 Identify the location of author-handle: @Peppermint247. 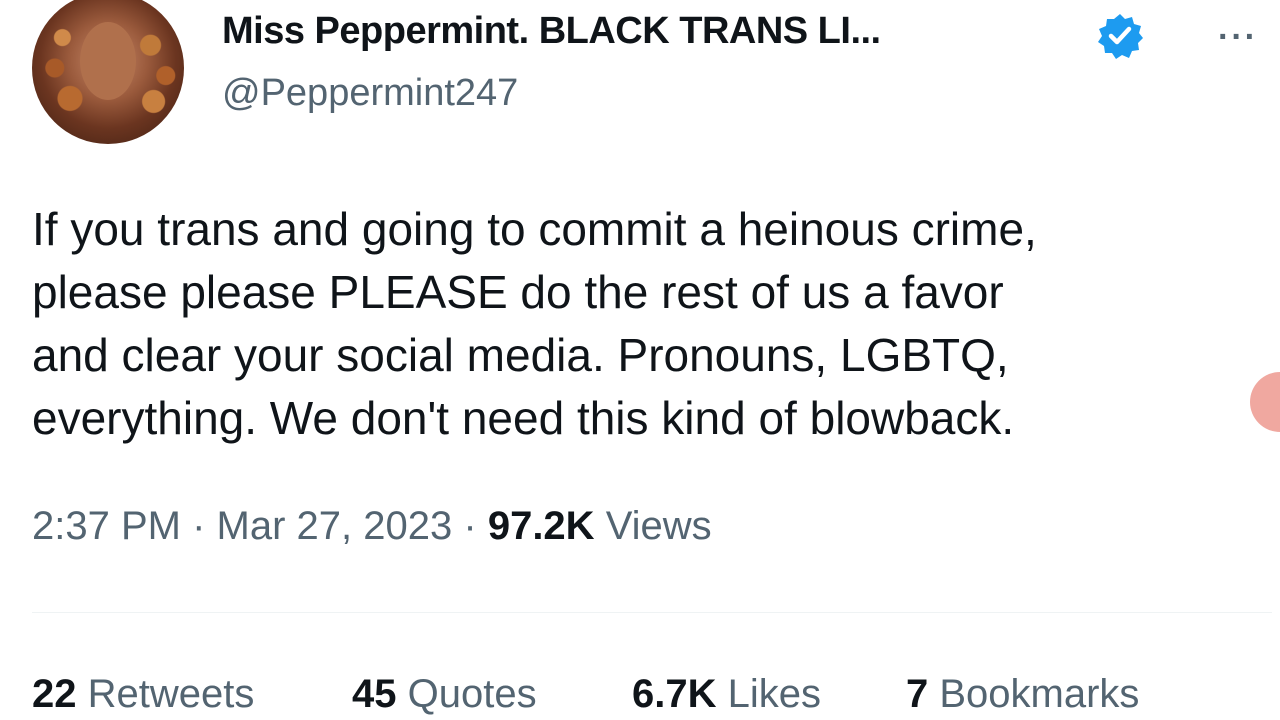
(370, 93).